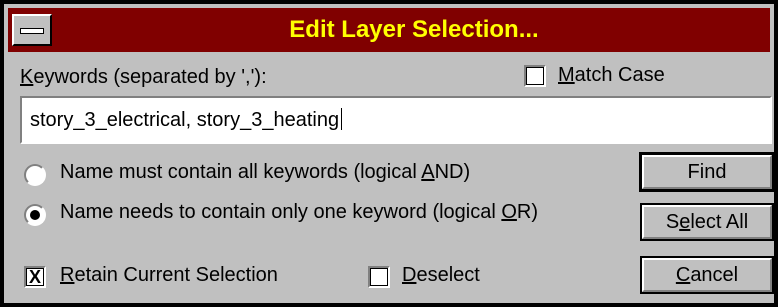  Describe the element at coordinates (707, 275) in the screenshot. I see `cancel-button: Cancel` at that location.